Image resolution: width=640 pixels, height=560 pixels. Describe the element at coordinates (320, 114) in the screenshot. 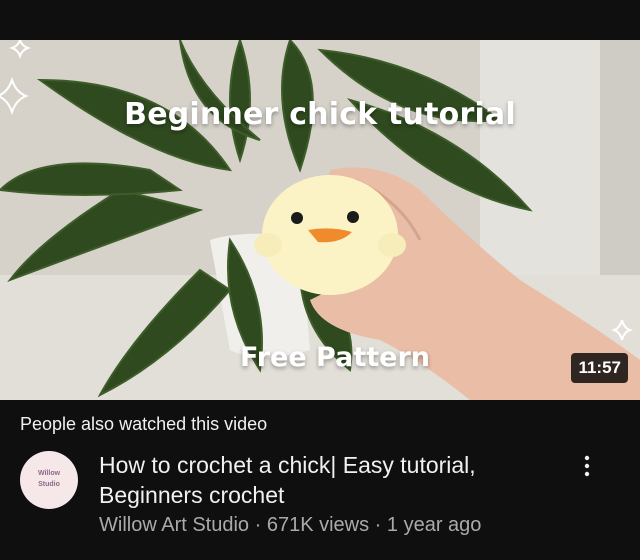

I see `thumbnail-title-overlay: Beginner chick tutorial` at that location.